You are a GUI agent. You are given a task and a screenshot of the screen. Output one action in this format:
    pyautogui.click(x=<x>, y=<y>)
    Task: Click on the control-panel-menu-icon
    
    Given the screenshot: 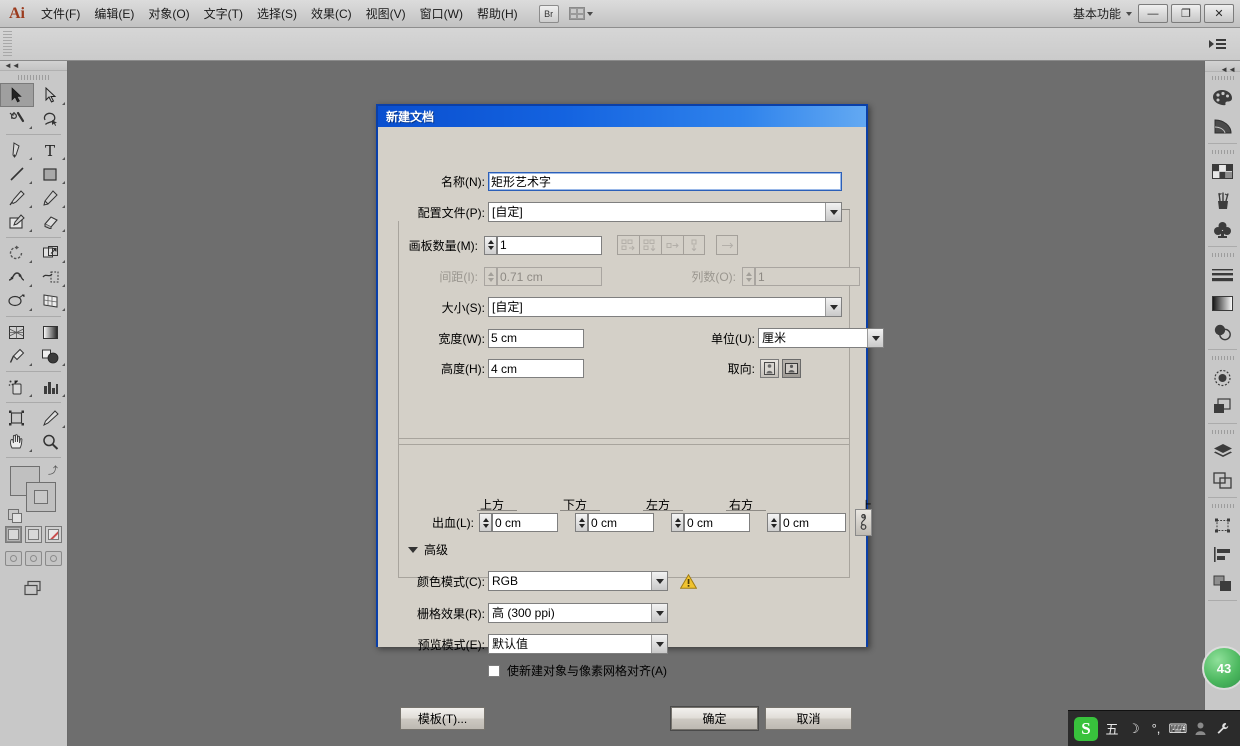 What is the action you would take?
    pyautogui.click(x=1217, y=44)
    